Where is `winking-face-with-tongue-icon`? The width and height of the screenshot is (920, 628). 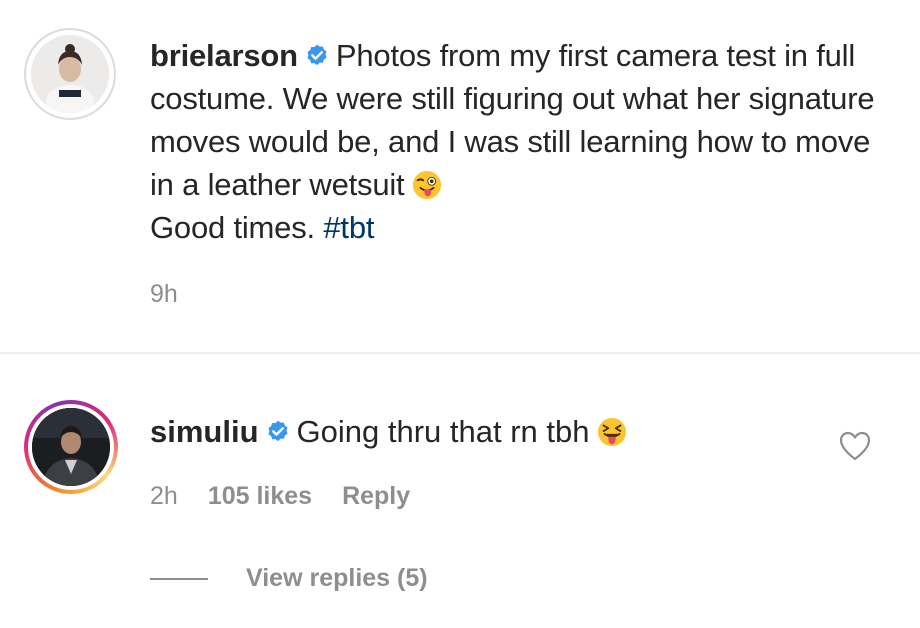 winking-face-with-tongue-icon is located at coordinates (427, 185).